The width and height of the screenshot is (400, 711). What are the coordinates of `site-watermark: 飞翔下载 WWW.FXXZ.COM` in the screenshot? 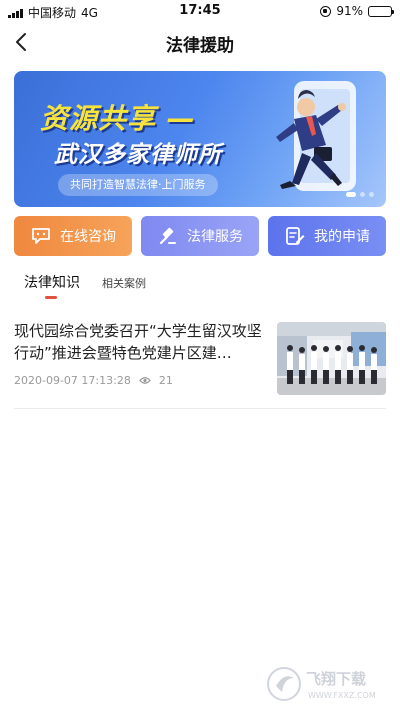 It's located at (329, 684).